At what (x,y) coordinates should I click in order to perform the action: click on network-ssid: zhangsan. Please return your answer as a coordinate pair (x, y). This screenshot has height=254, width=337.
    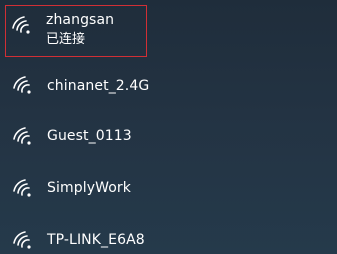
    Looking at the image, I should click on (80, 20).